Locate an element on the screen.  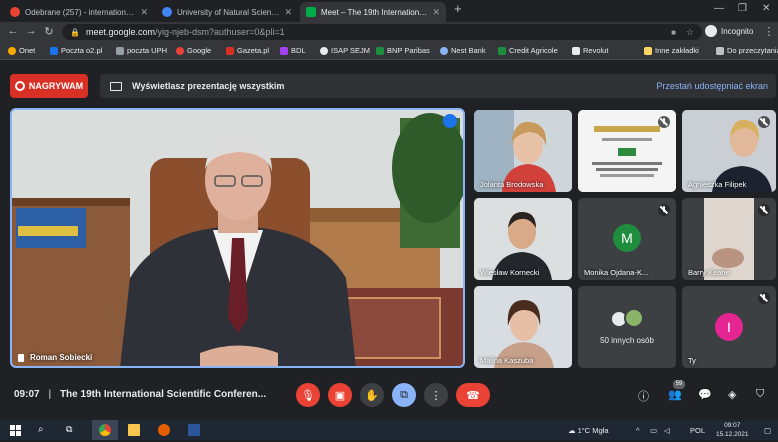
tab-meet: Meet – The 19th International Sci... ✕ is located at coordinates (373, 12).